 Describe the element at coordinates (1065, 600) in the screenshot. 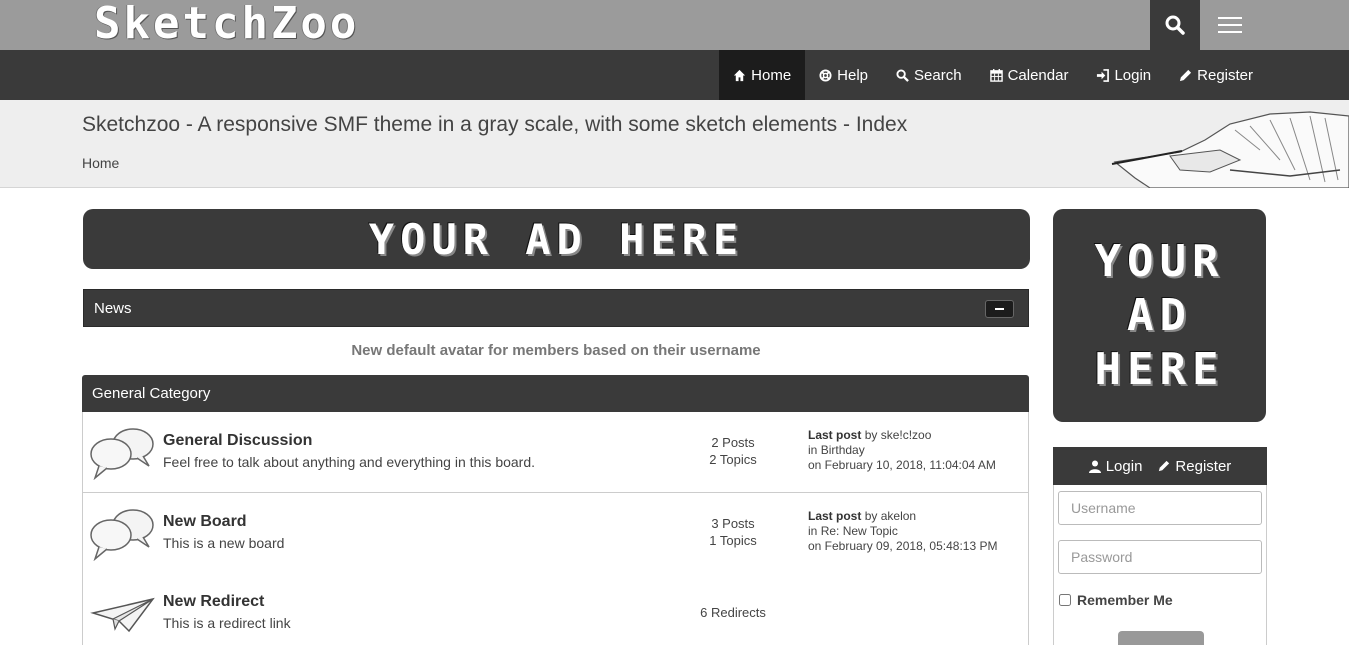

I see `remember-me-checkbox` at that location.